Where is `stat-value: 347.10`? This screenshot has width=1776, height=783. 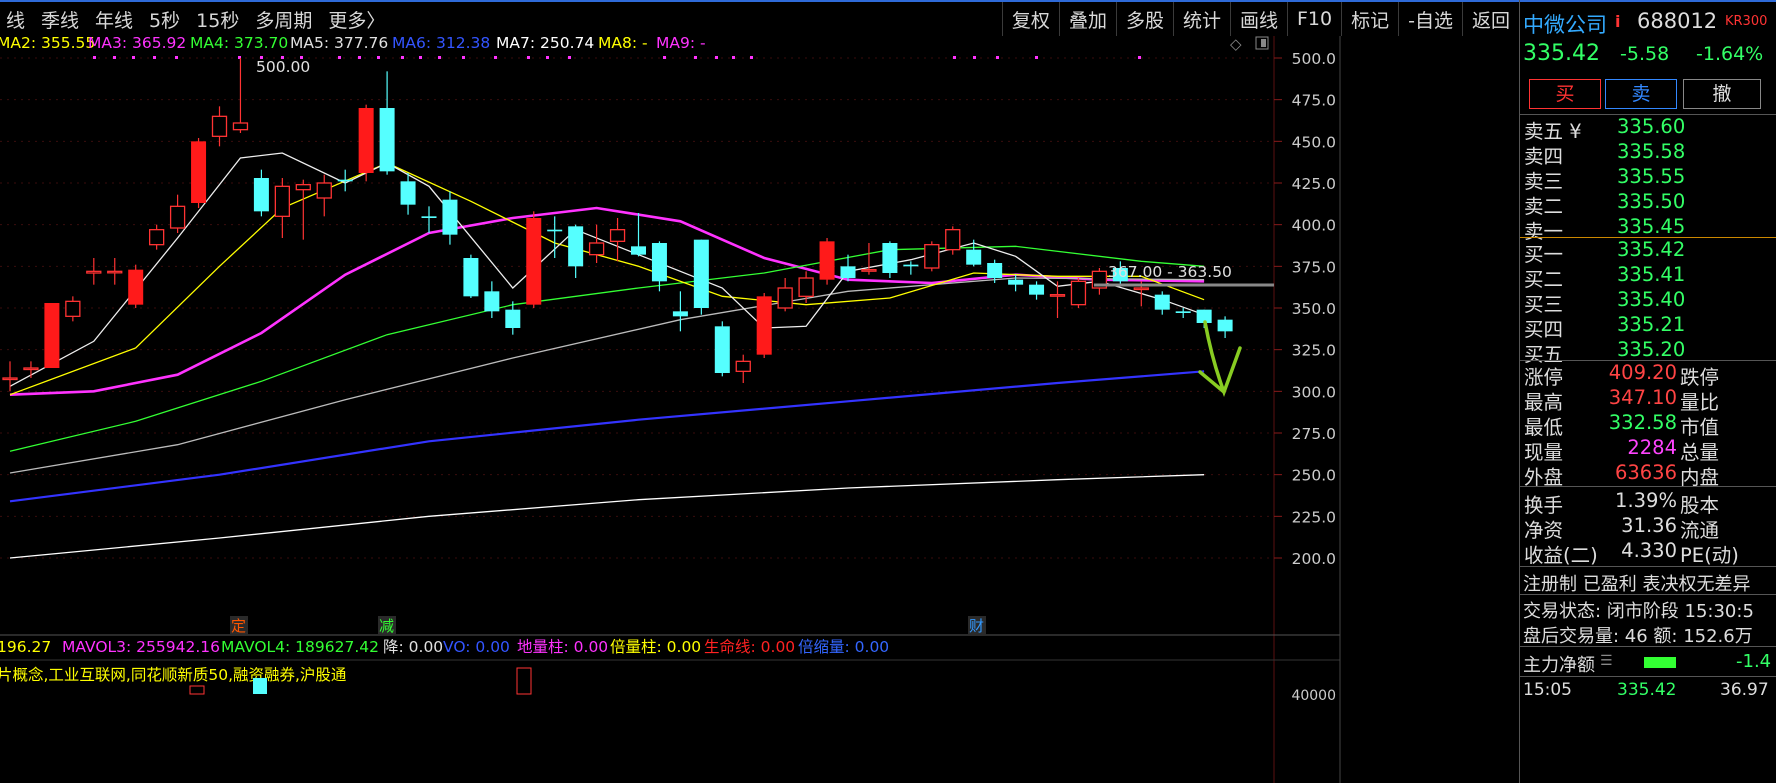
stat-value: 347.10 is located at coordinates (1642, 397).